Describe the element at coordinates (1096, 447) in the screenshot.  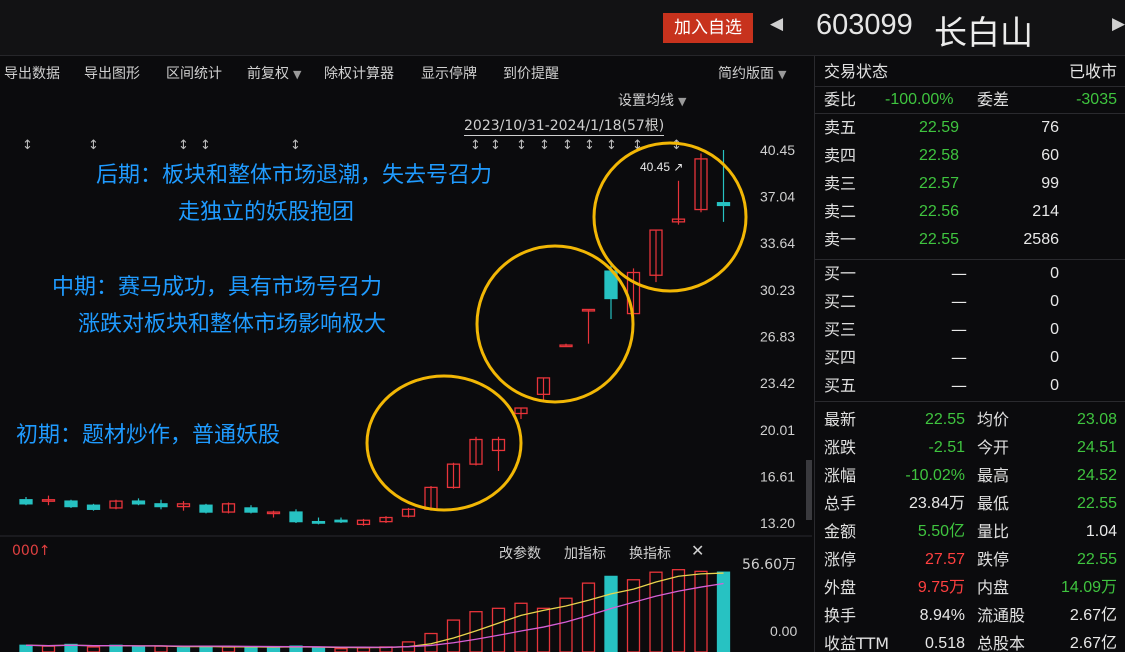
I see `stat-value: 24.51` at that location.